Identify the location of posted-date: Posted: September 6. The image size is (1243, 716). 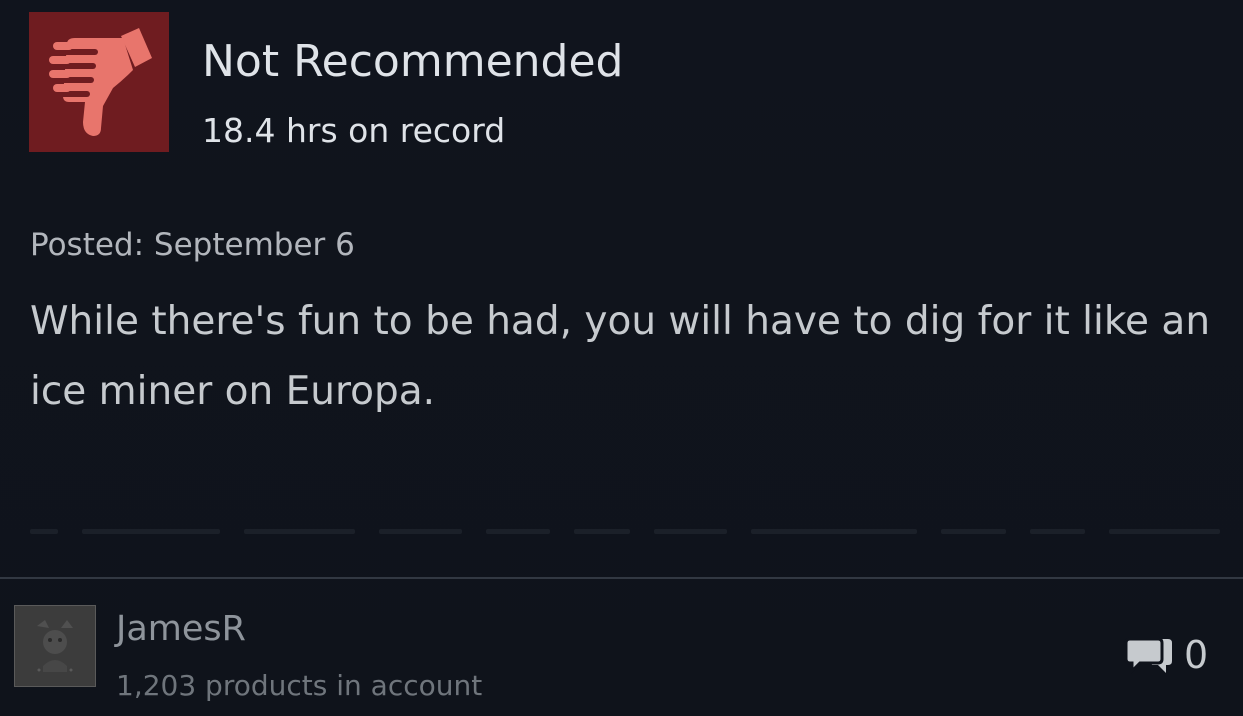
(192, 245).